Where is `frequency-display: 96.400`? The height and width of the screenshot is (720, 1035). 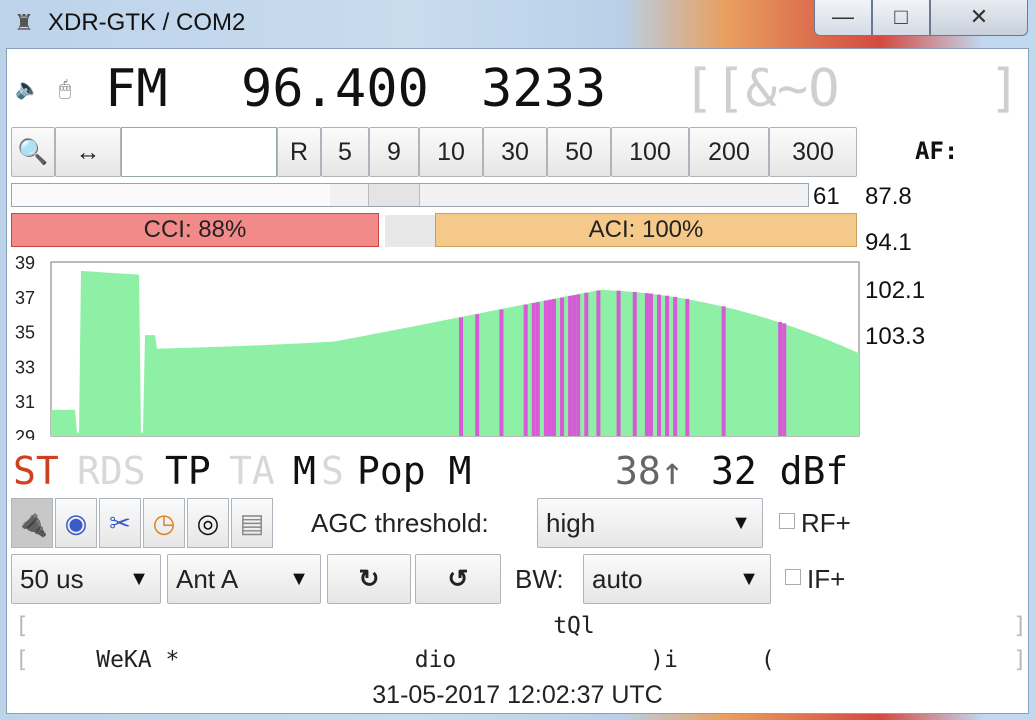 frequency-display: 96.400 is located at coordinates (335, 89).